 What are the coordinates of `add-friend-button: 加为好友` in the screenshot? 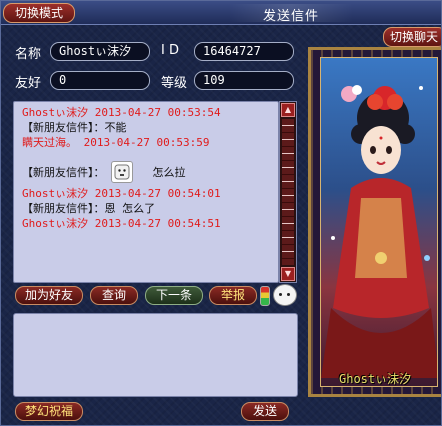 It's located at (49, 295).